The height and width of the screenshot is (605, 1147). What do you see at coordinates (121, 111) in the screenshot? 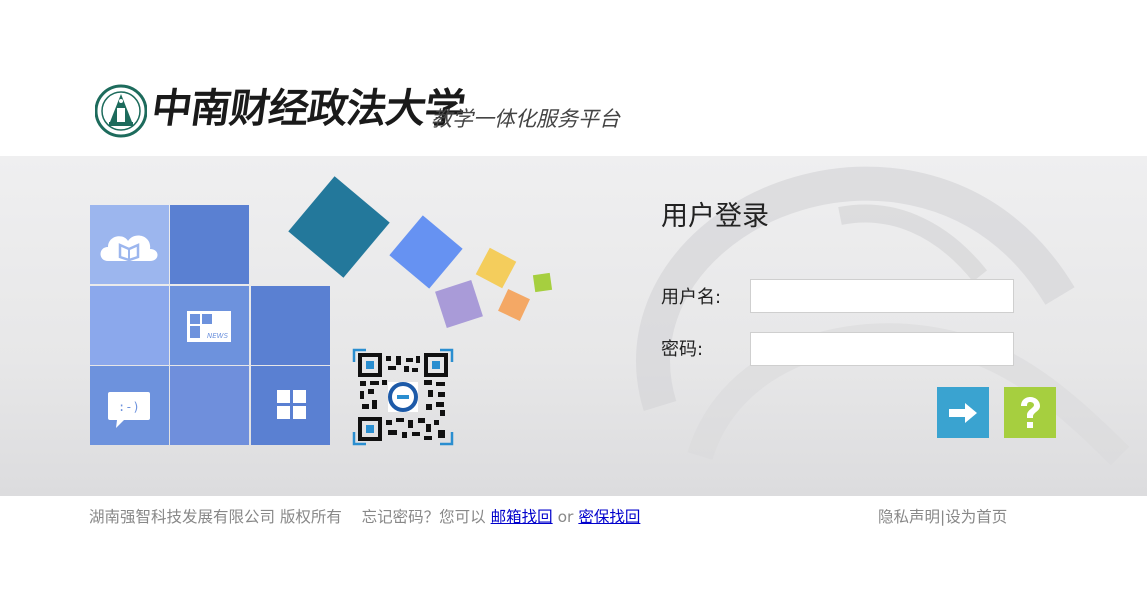
I see `university-emblem-icon` at bounding box center [121, 111].